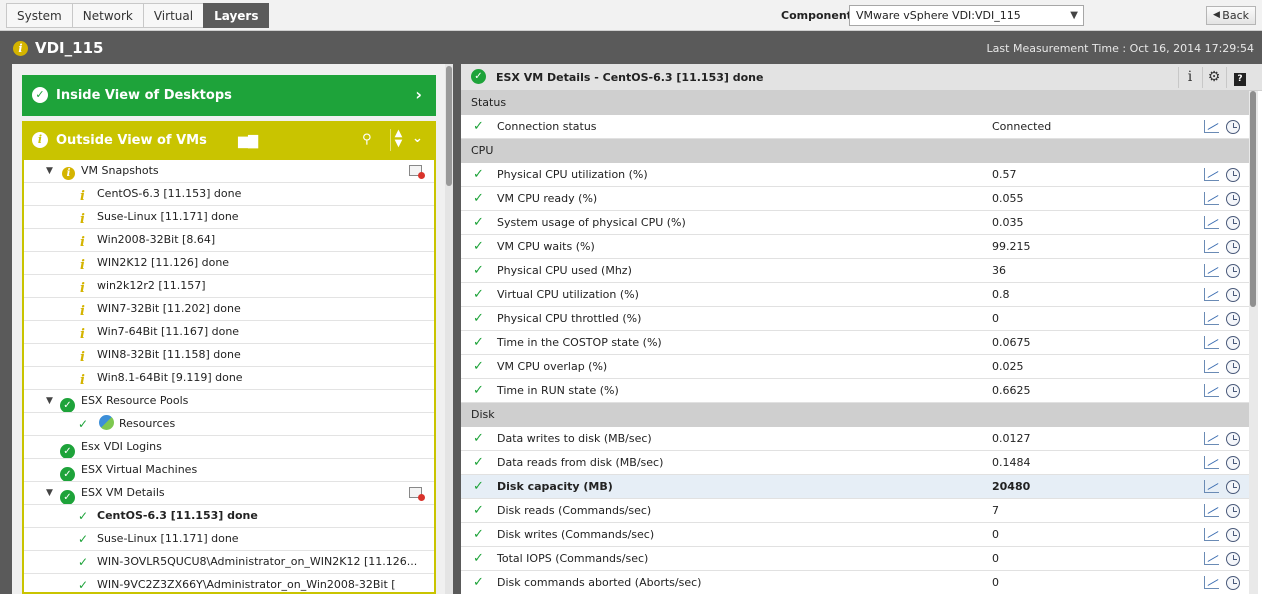  I want to click on gear-icon: ⚙, so click(1214, 77).